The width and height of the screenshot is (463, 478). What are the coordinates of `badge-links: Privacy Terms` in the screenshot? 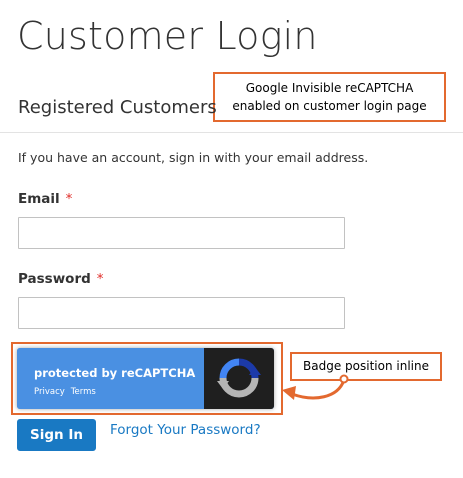 It's located at (65, 392).